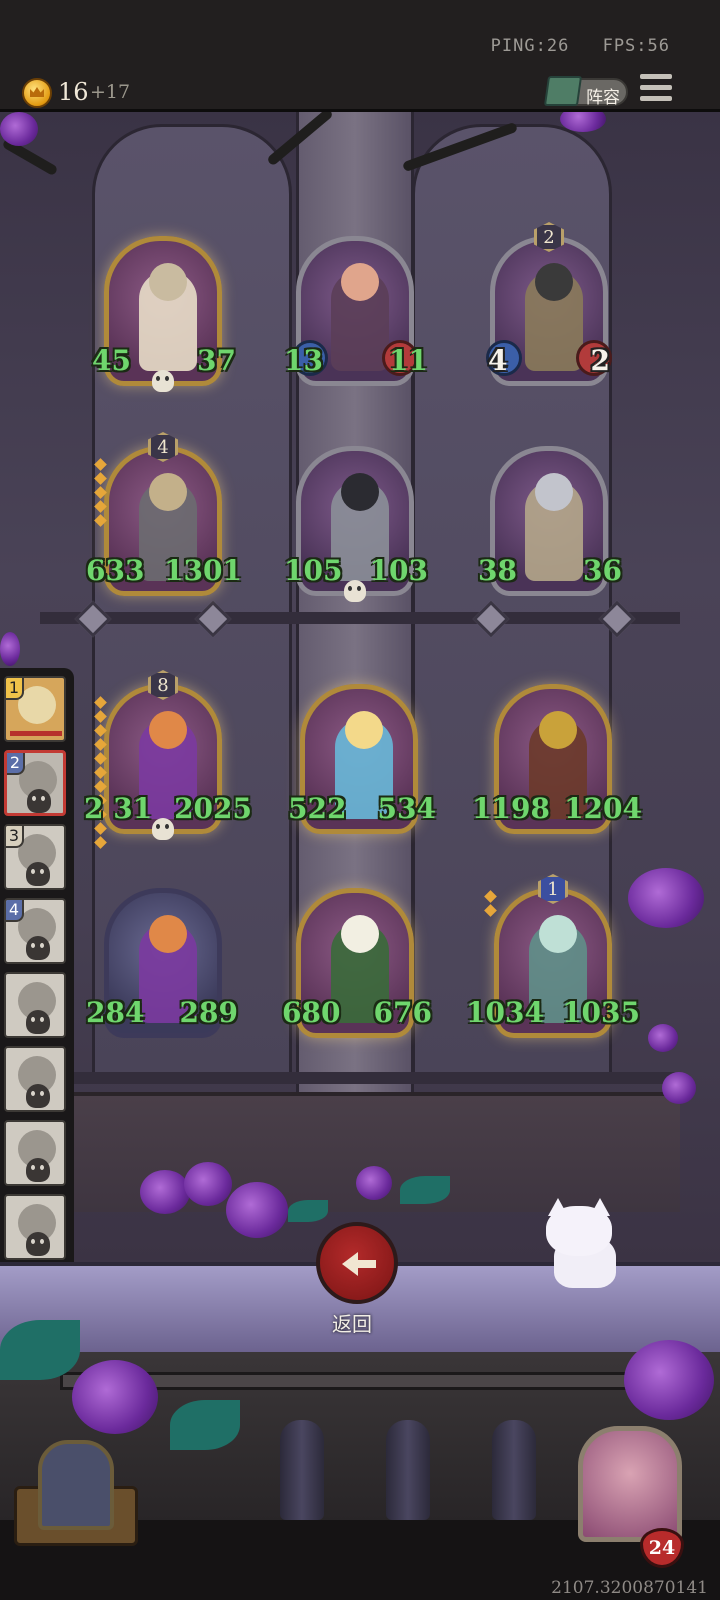 The image size is (720, 1600). What do you see at coordinates (110, 92) in the screenshot?
I see `gold-income: +17` at bounding box center [110, 92].